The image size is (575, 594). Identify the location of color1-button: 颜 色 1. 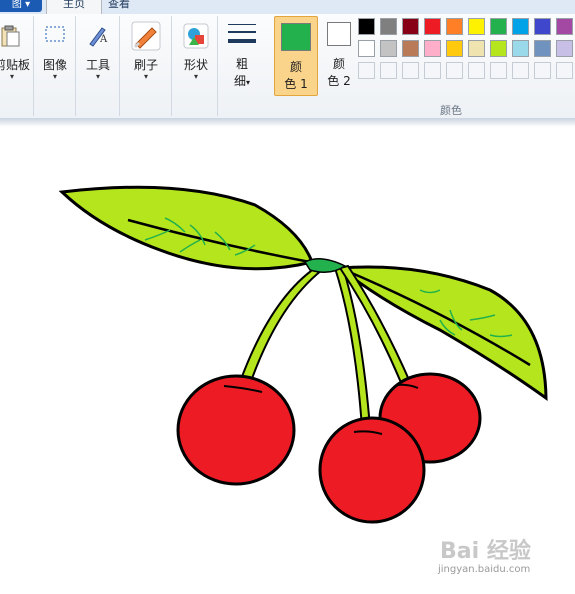
(296, 56).